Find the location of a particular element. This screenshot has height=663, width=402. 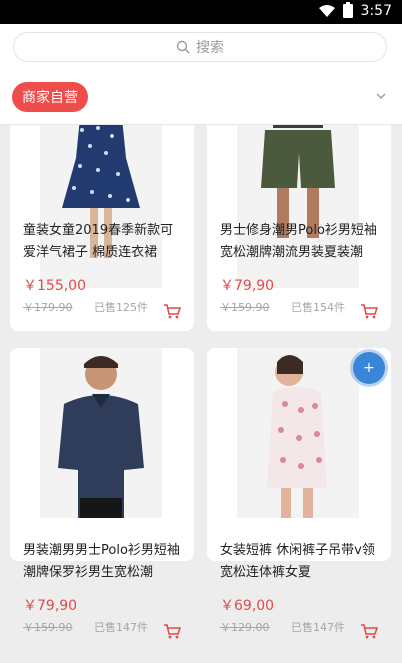

product-old-price: ￥179.90 is located at coordinates (48, 307).